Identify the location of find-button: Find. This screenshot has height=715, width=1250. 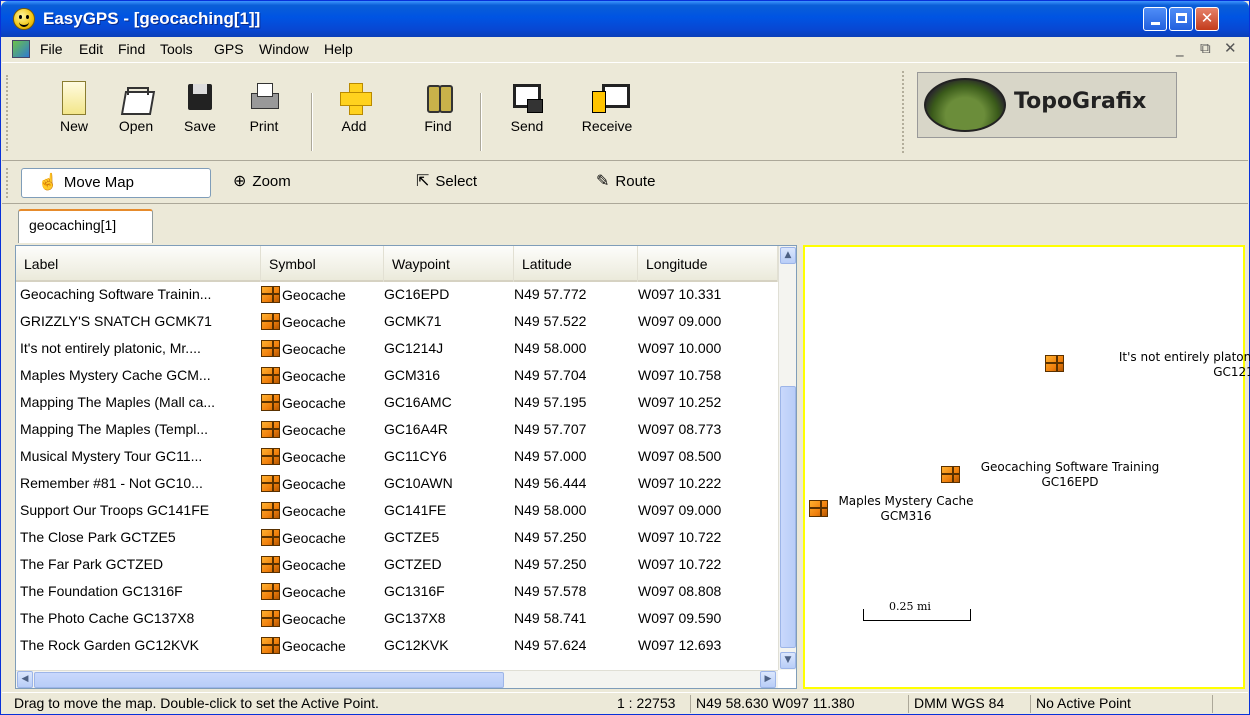
(438, 107).